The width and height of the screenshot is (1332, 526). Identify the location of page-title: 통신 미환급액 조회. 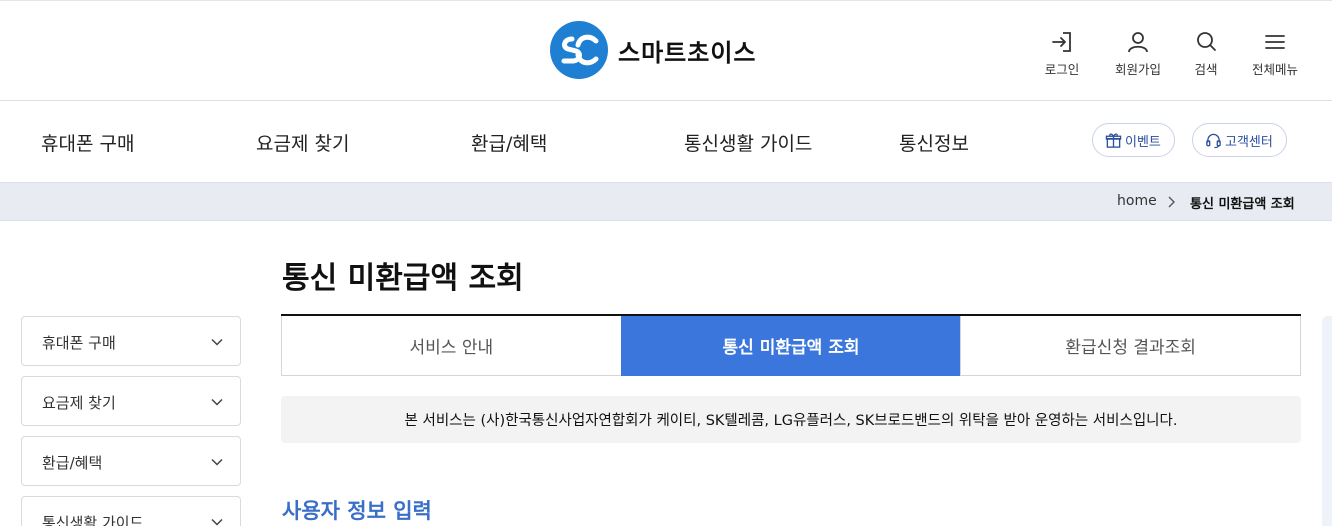
(403, 278).